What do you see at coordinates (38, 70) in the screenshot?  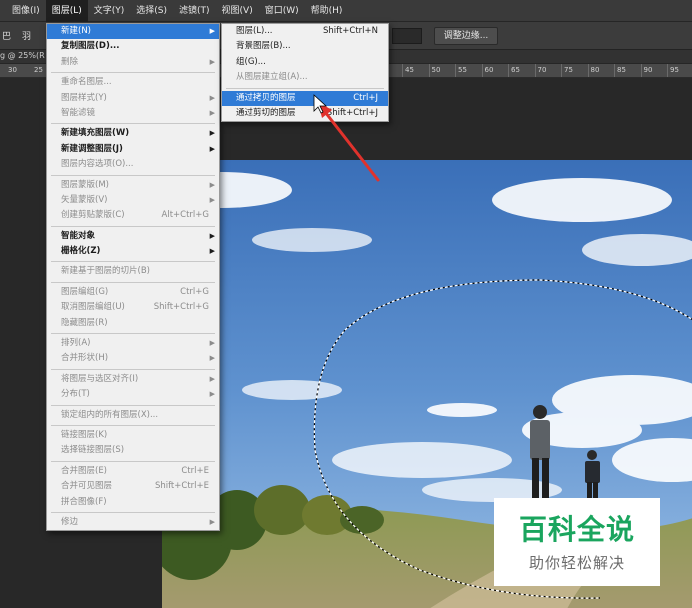 I see `ruler-label: 25` at bounding box center [38, 70].